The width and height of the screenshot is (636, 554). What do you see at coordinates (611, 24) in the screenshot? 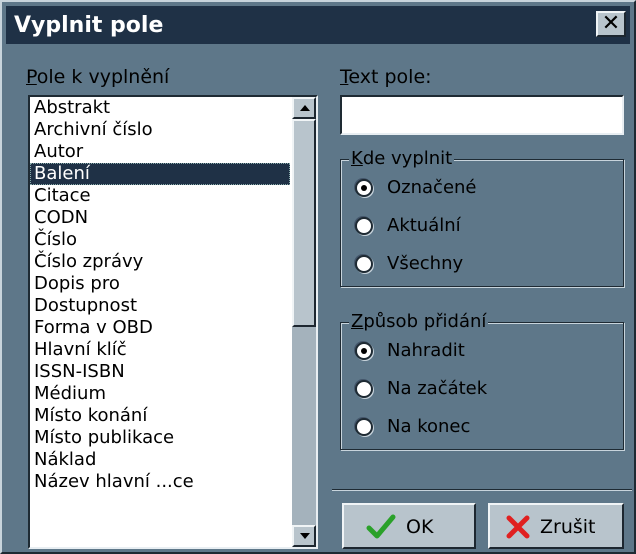
I see `close-button: ✕` at bounding box center [611, 24].